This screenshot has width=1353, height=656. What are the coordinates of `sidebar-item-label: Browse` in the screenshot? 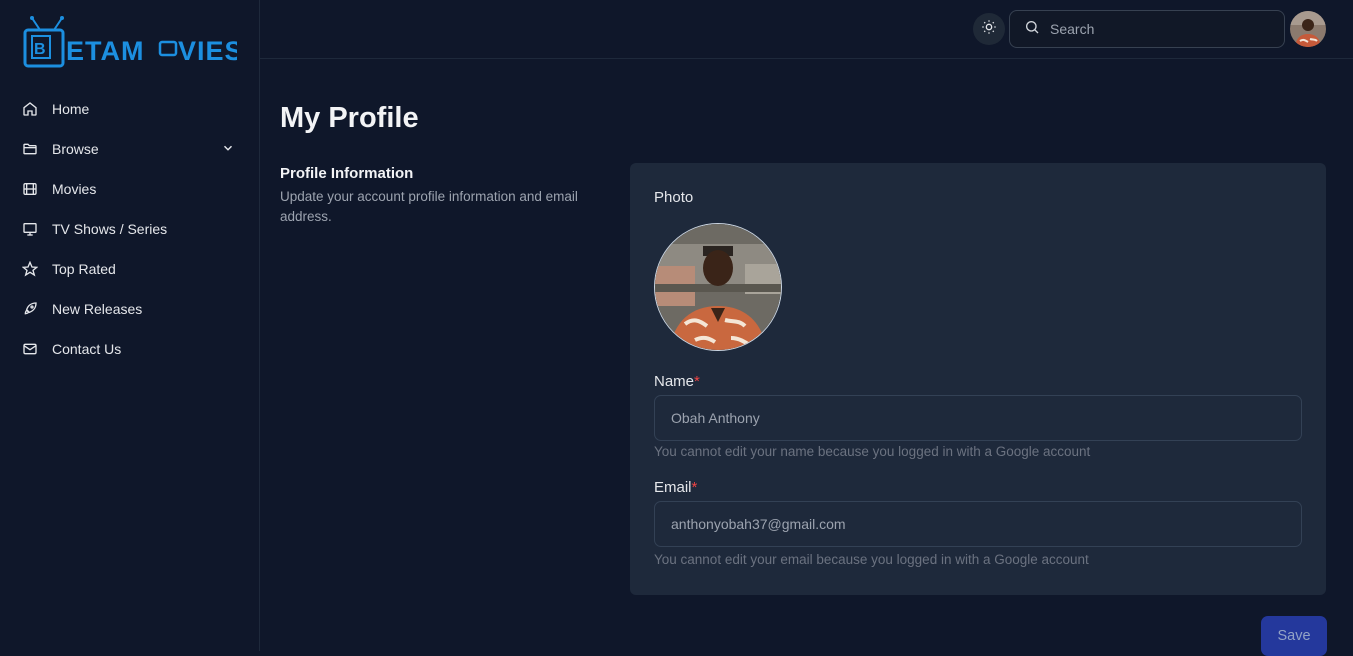 It's located at (75, 149).